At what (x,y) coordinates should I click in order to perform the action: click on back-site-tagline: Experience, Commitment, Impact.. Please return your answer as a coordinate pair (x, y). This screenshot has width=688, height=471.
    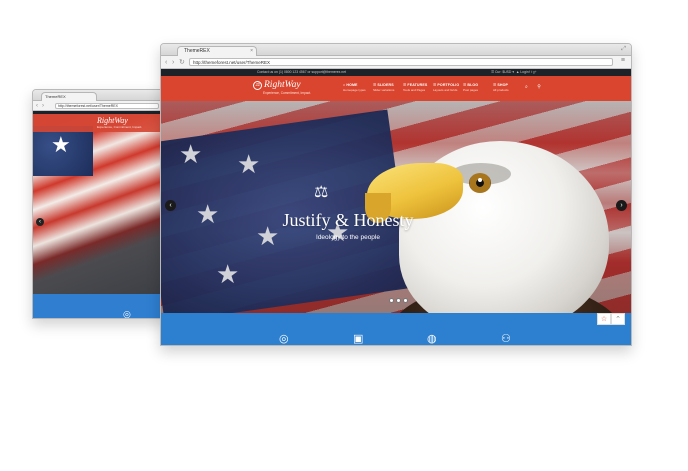
    Looking at the image, I should click on (120, 127).